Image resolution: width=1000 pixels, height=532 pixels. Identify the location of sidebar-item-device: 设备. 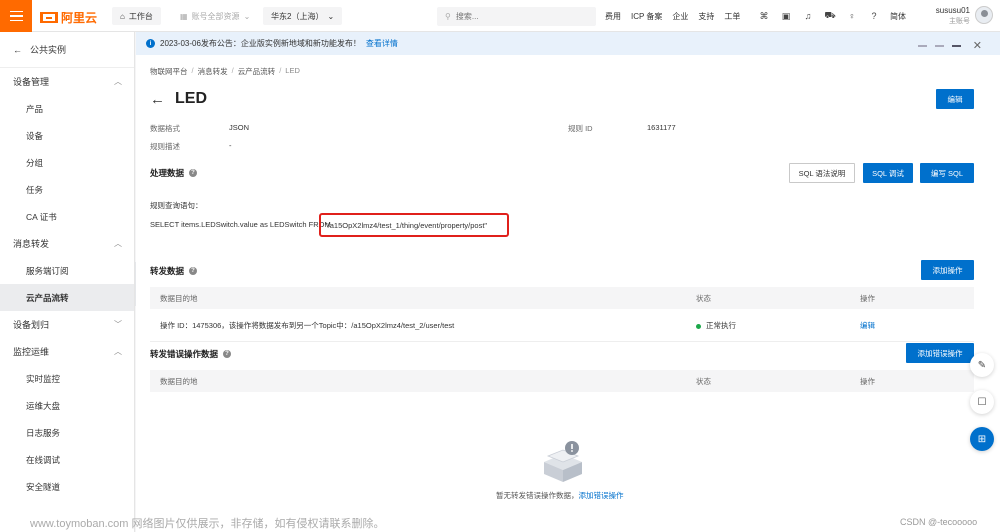
(67, 135).